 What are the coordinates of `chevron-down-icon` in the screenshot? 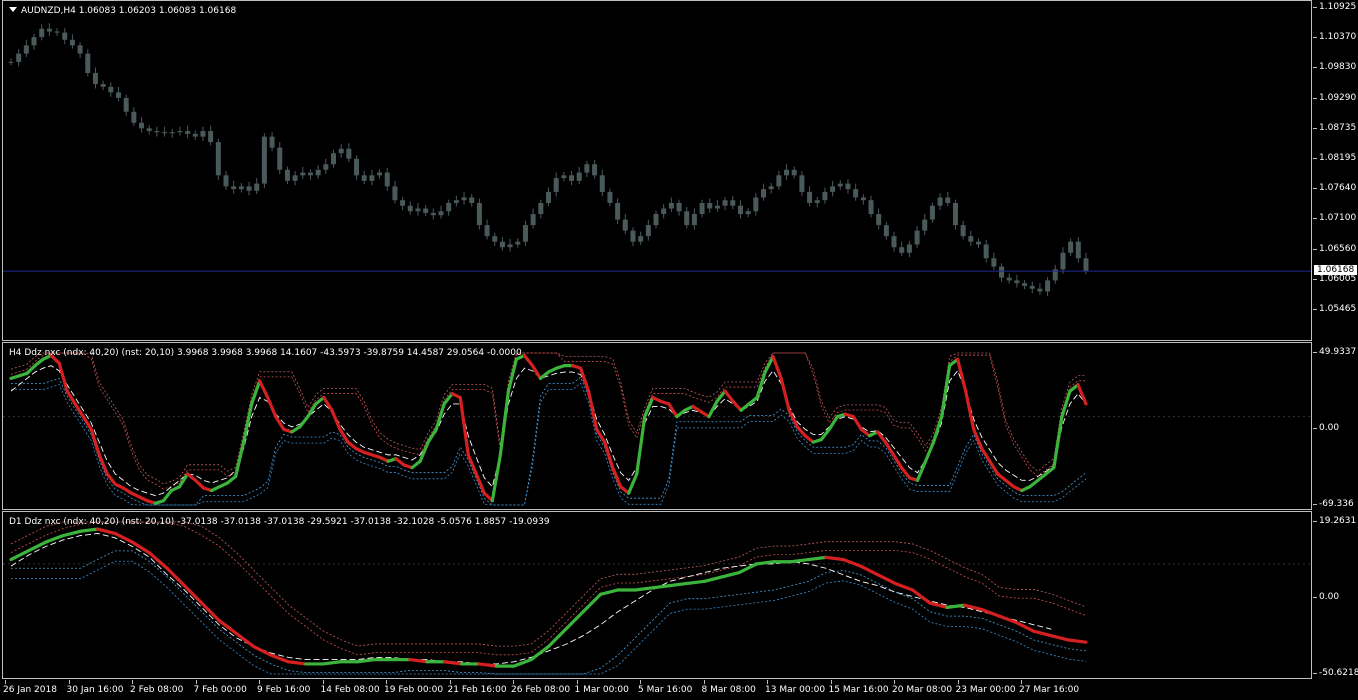 It's located at (13, 9).